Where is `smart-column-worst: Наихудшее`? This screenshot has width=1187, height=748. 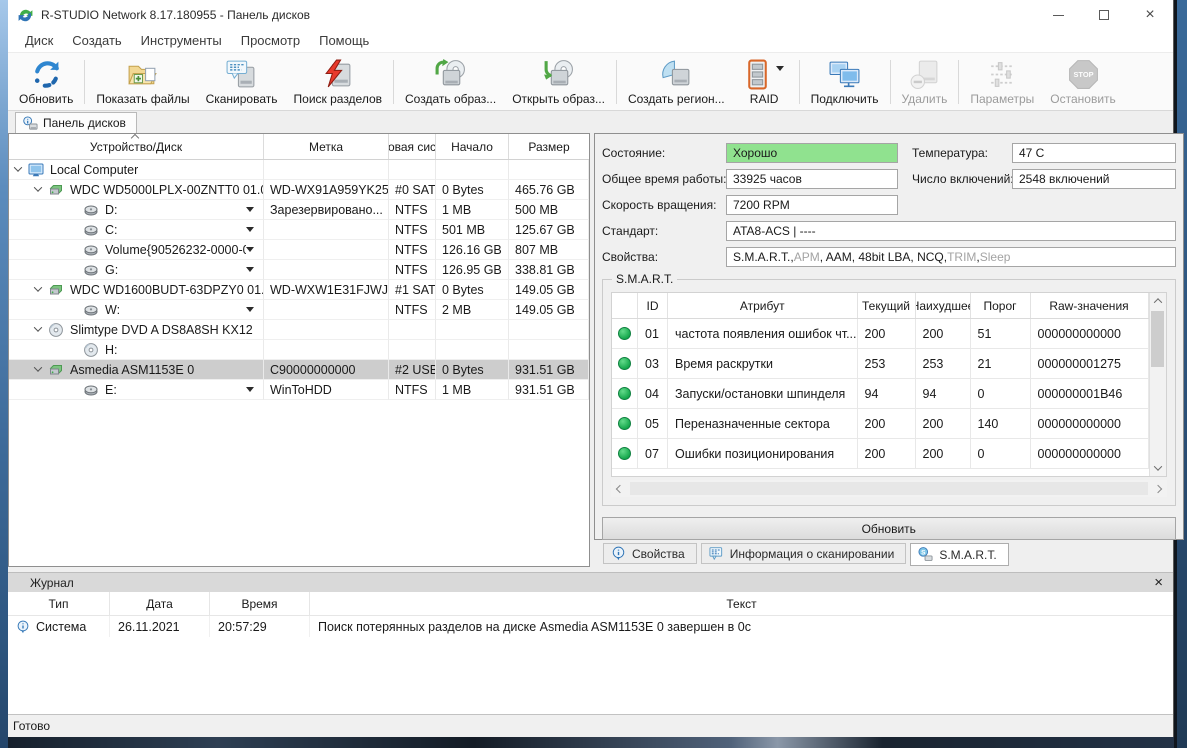 smart-column-worst: Наихудшее is located at coordinates (943, 305).